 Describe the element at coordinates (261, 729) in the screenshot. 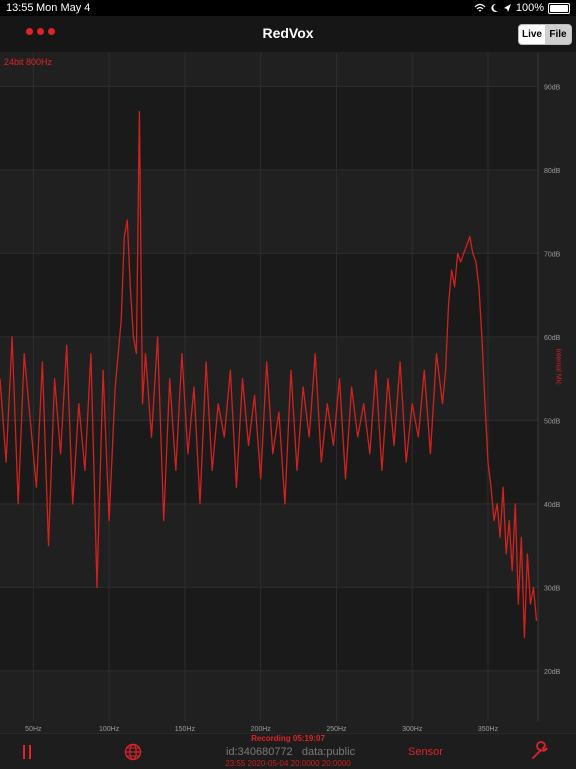

I see `x-tick-label: 200Hz` at that location.